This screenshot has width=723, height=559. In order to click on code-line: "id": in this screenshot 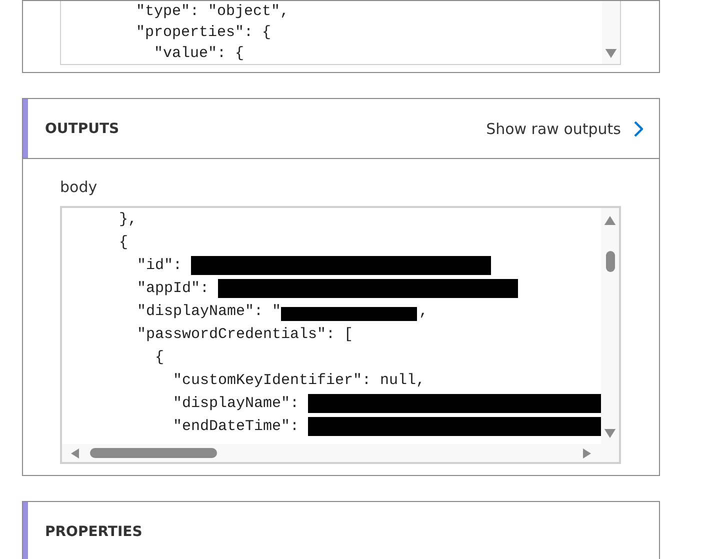, I will do `click(160, 265)`.